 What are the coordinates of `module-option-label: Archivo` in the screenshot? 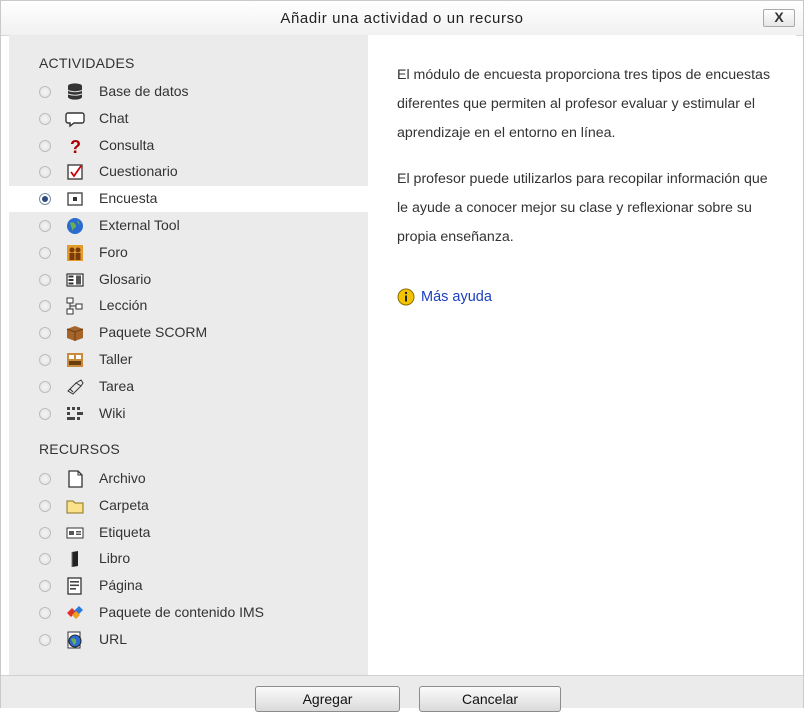 It's located at (122, 478).